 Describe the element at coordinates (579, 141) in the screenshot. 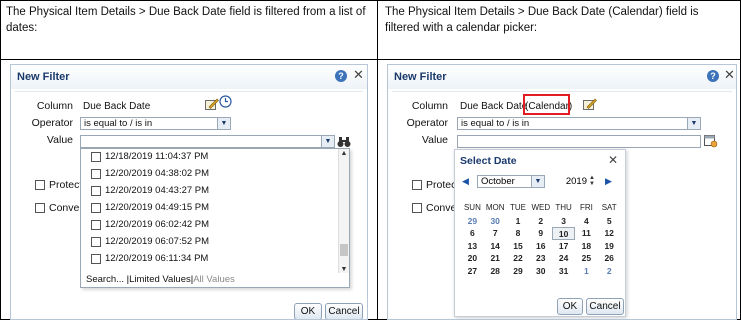

I see `value-date-input` at that location.